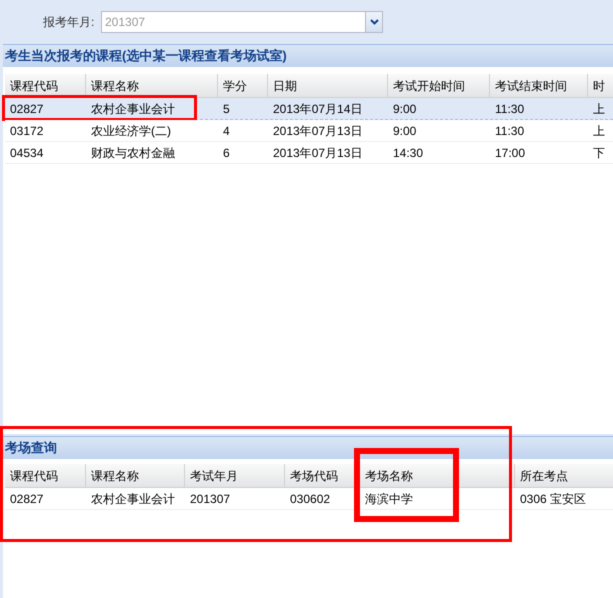  Describe the element at coordinates (226, 153) in the screenshot. I see `table-cell-text: 6` at that location.